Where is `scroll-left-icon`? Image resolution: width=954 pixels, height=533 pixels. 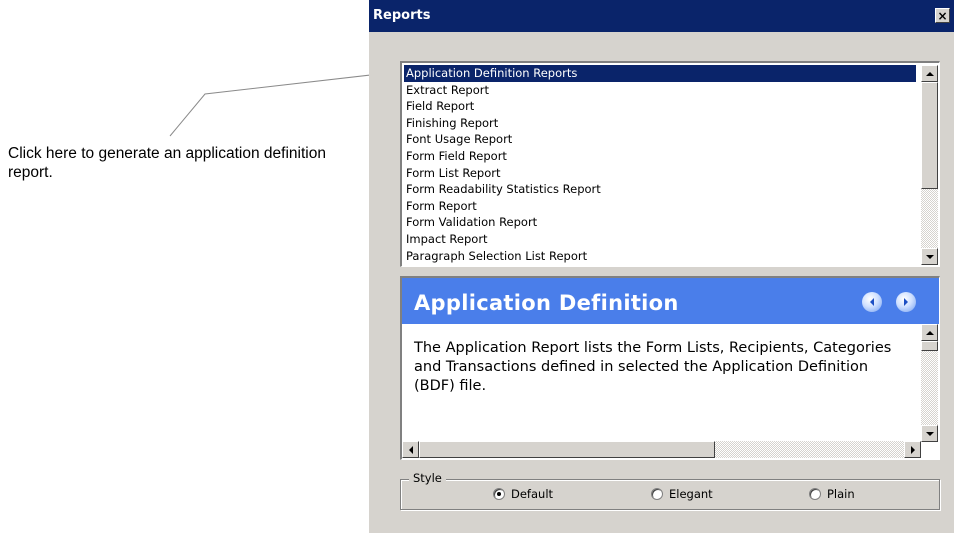 scroll-left-icon is located at coordinates (410, 449).